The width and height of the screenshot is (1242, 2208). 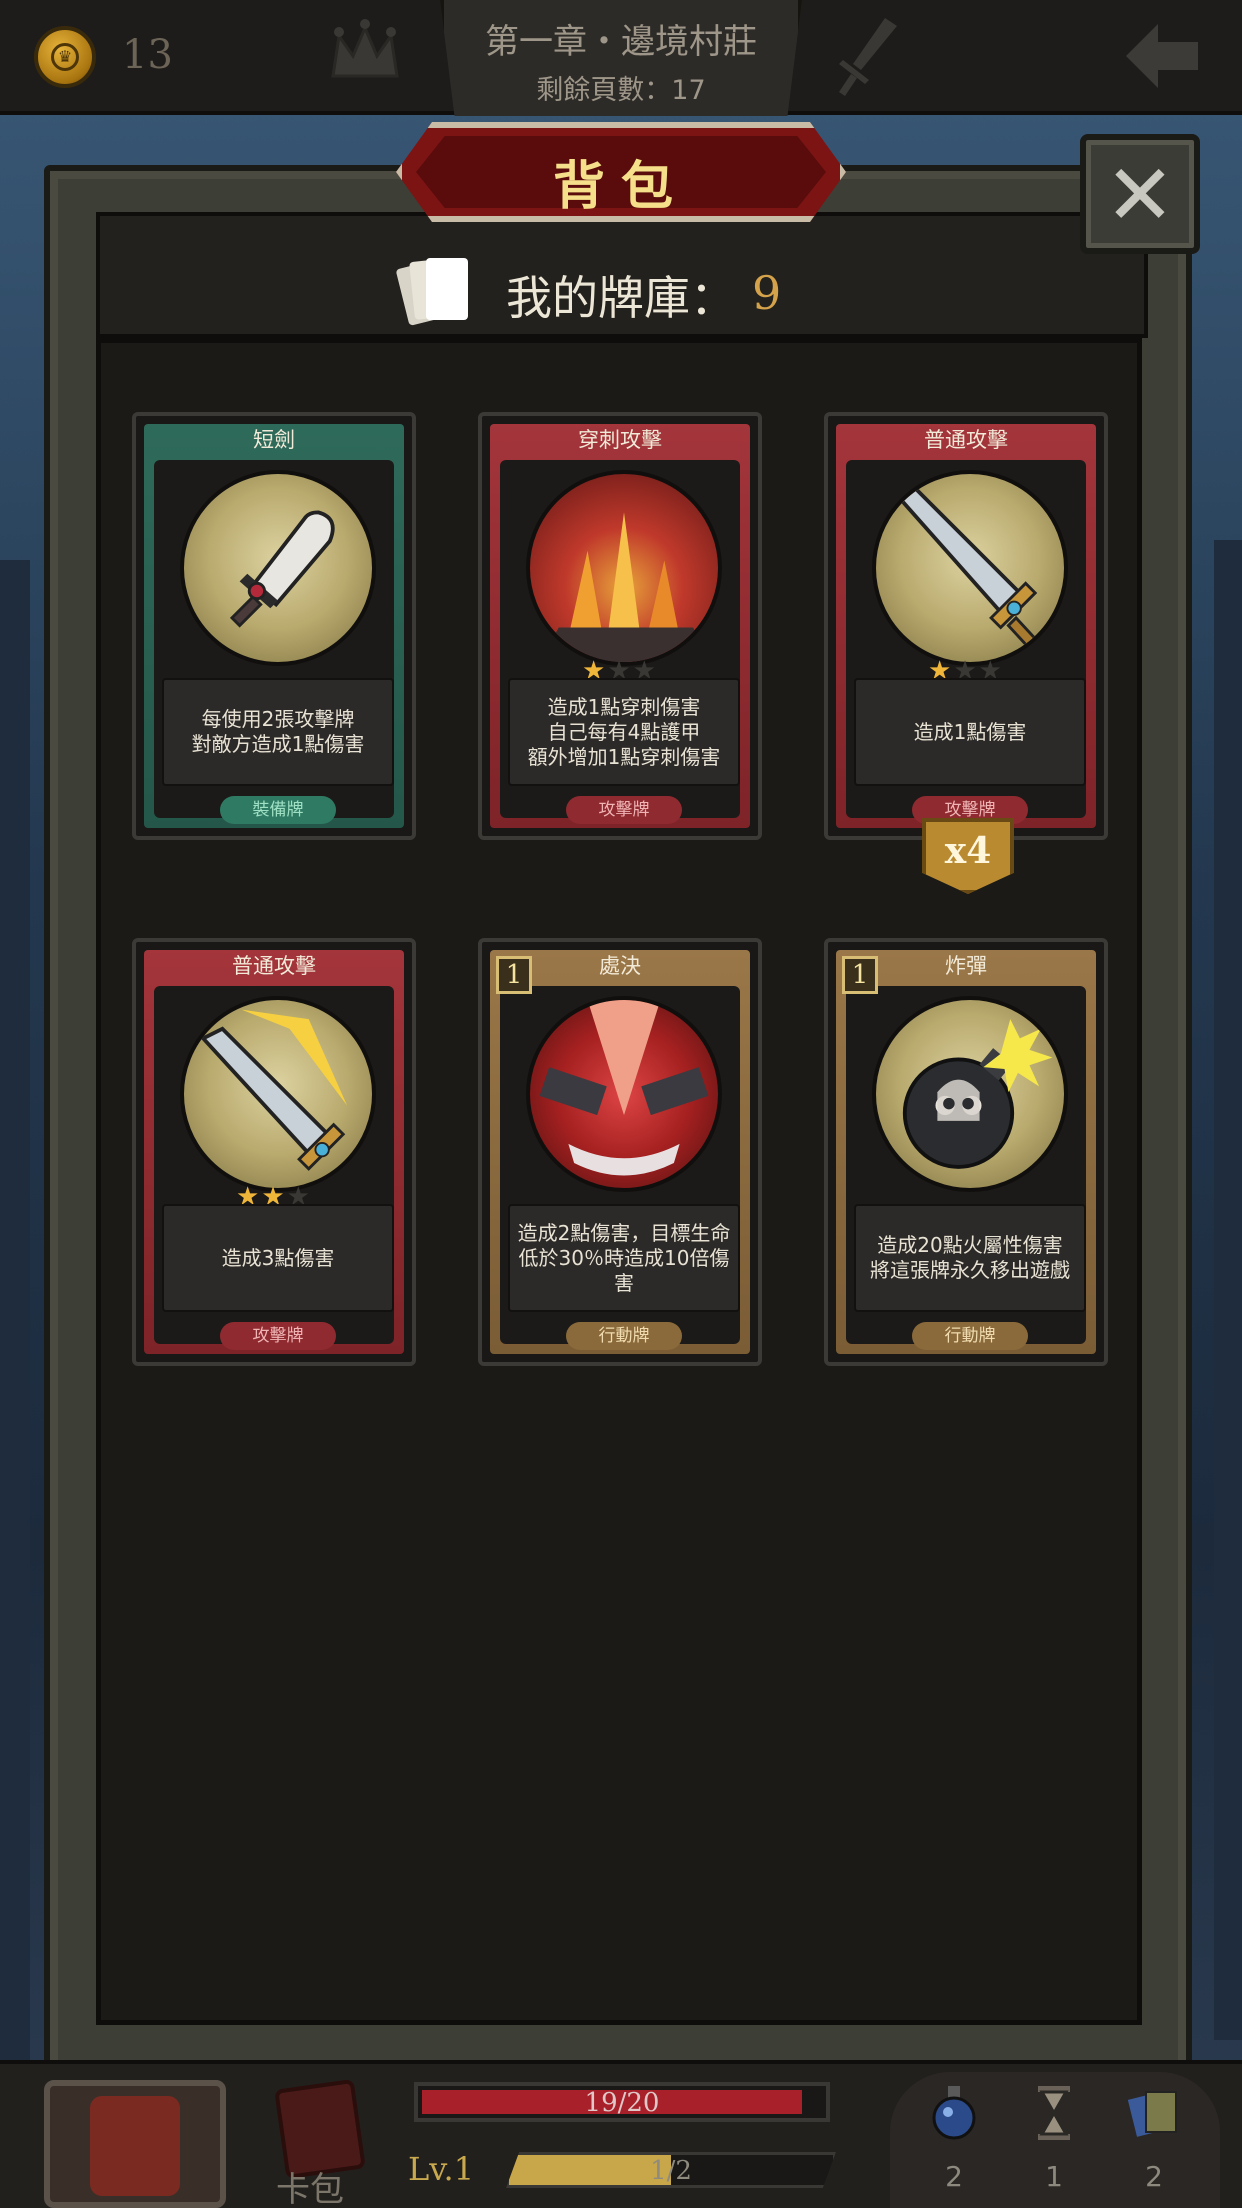 I want to click on potion-icon, so click(x=954, y=2113).